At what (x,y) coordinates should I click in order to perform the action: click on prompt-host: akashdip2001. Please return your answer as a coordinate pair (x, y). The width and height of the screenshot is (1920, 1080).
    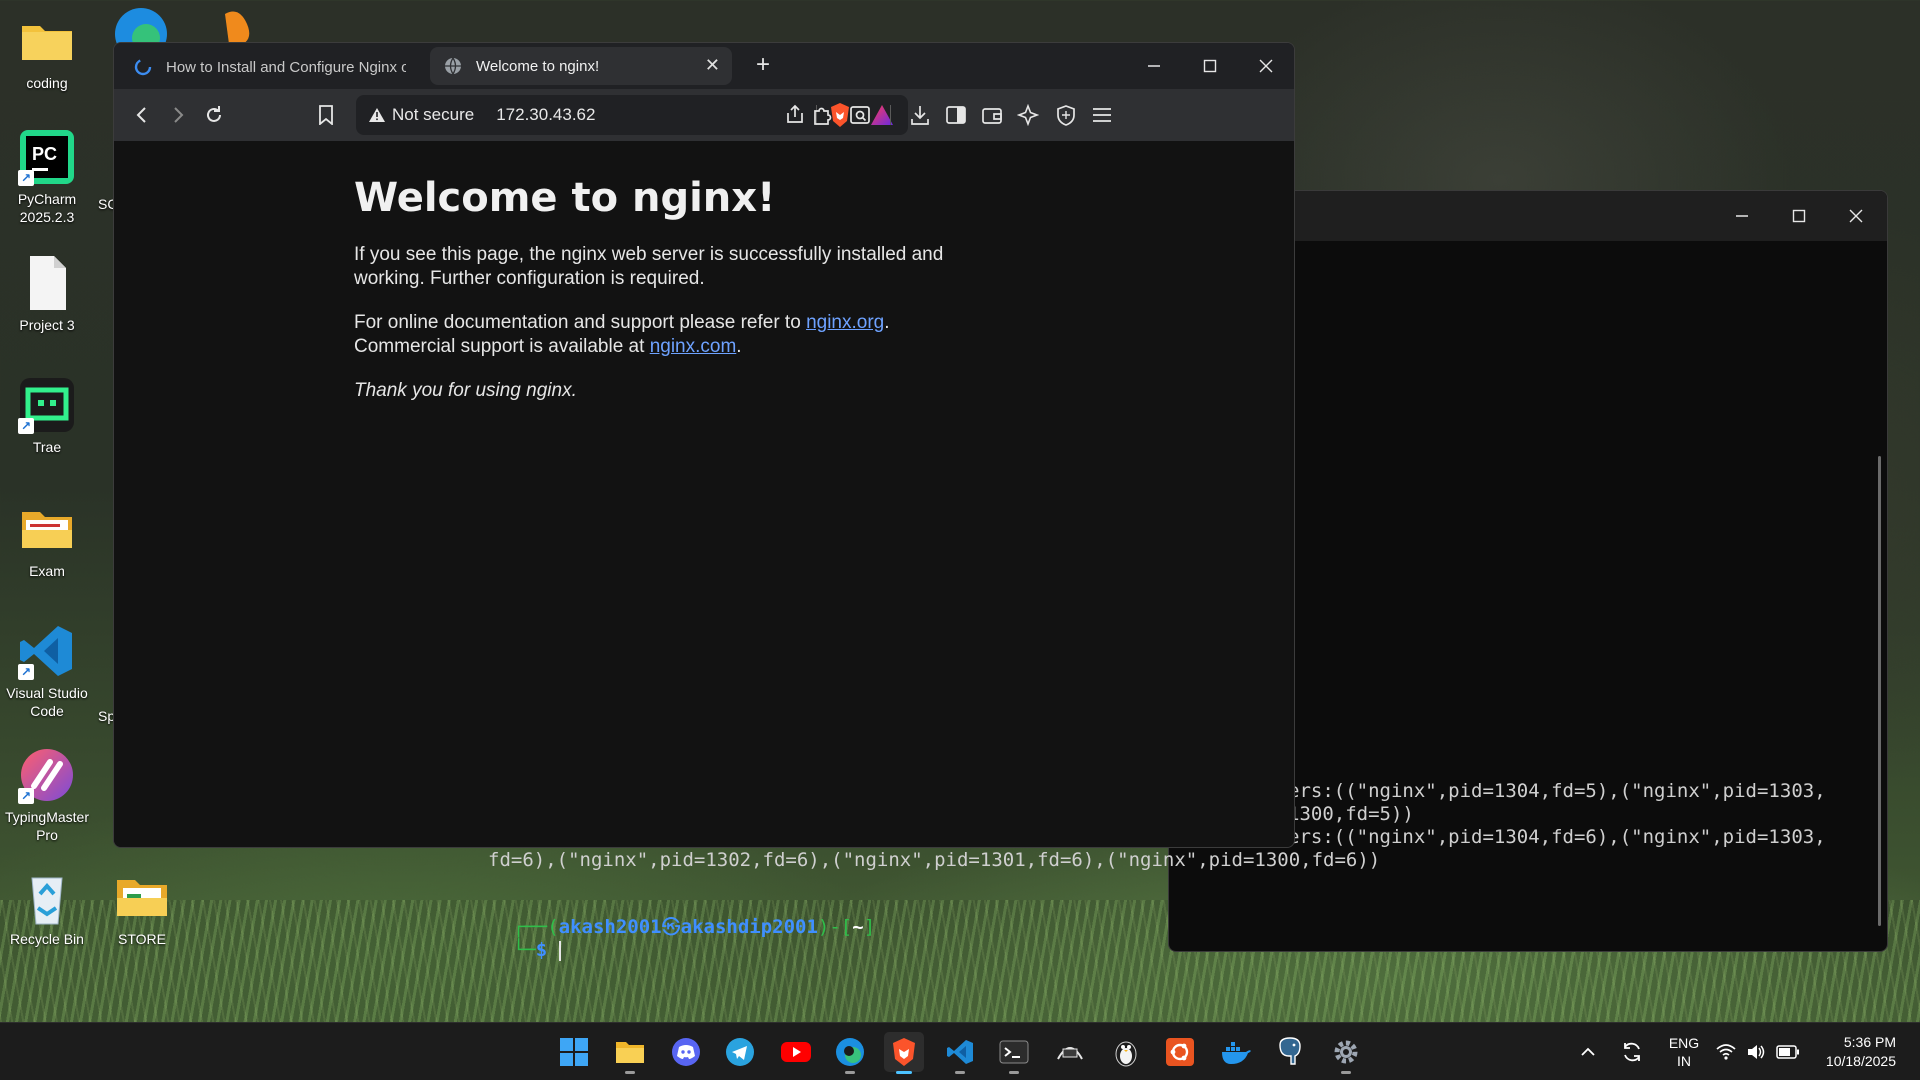
    Looking at the image, I should click on (749, 927).